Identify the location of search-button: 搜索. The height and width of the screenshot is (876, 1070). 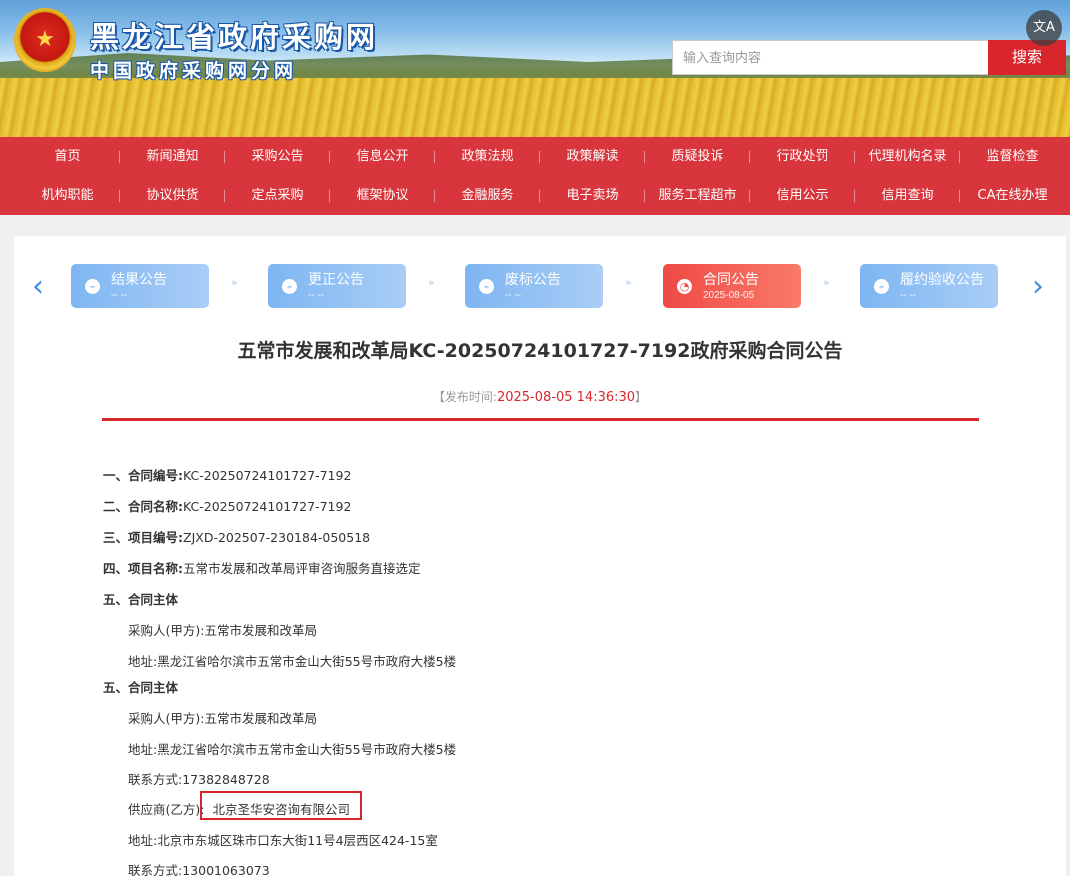
(1027, 57).